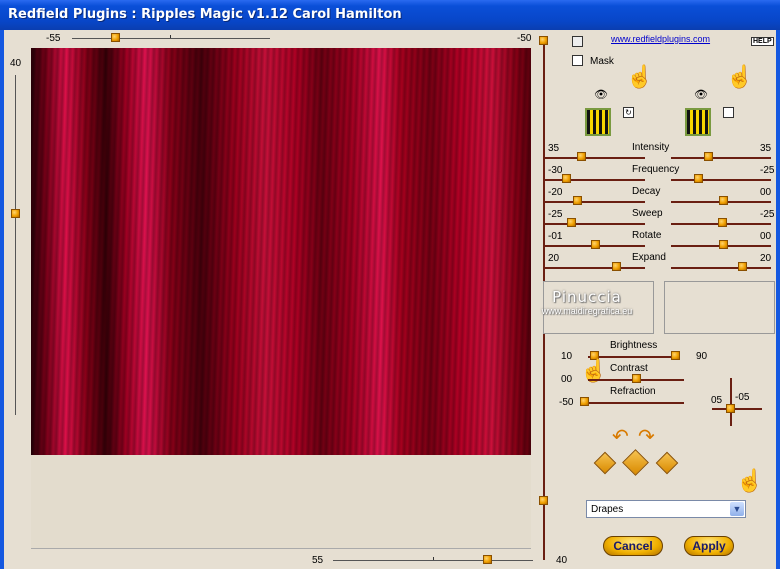 The height and width of the screenshot is (569, 780). What do you see at coordinates (675, 355) in the screenshot?
I see `brightness-thumb-high` at bounding box center [675, 355].